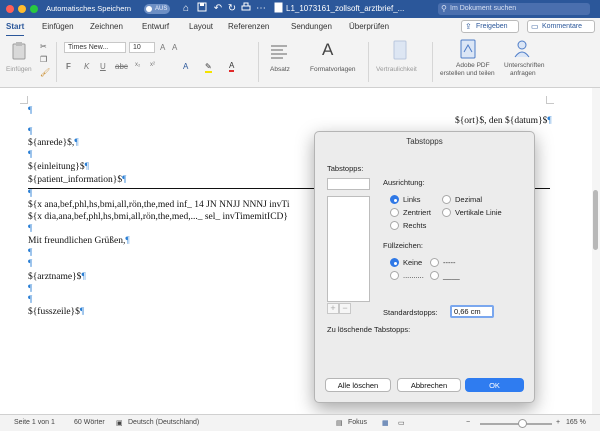 The width and height of the screenshot is (600, 431). Describe the element at coordinates (163, 422) in the screenshot. I see `language-status: Deutsch (Deutschland)` at that location.